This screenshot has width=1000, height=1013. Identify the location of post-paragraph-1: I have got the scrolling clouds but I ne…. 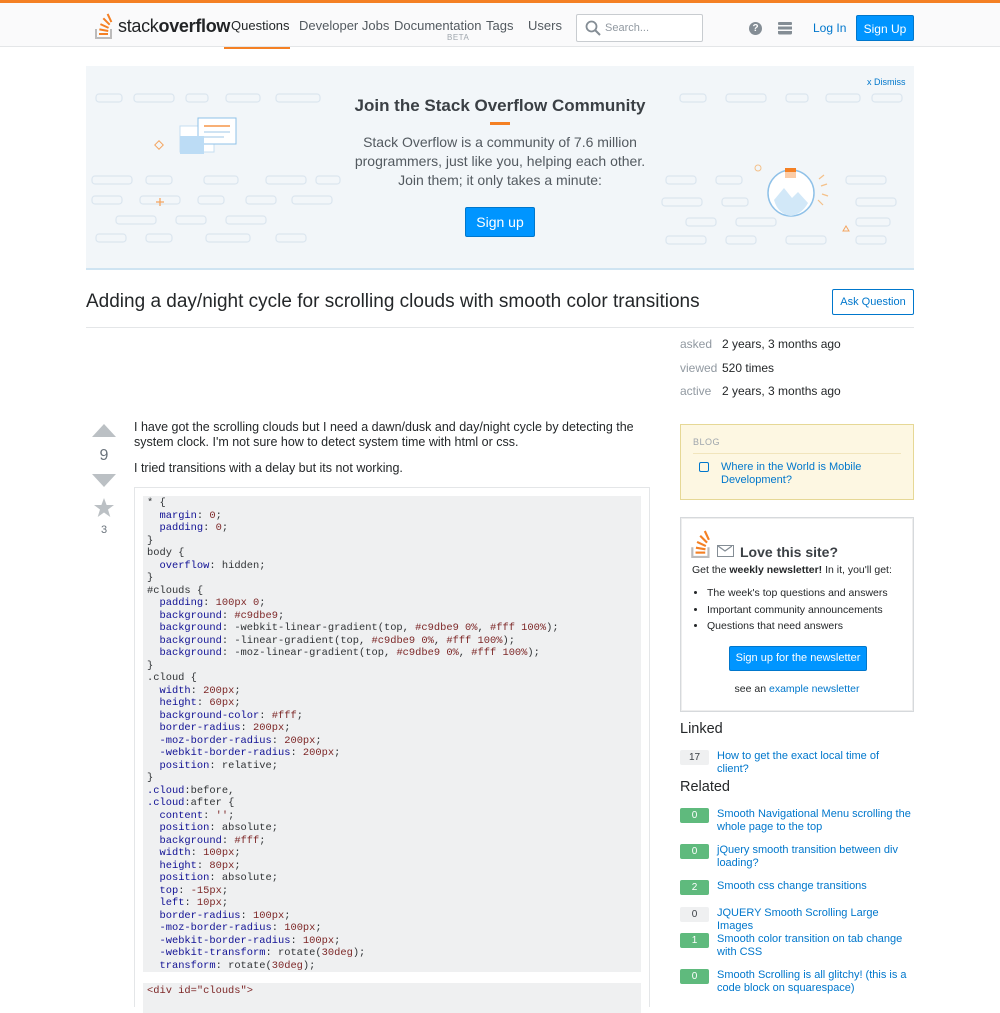
(384, 434).